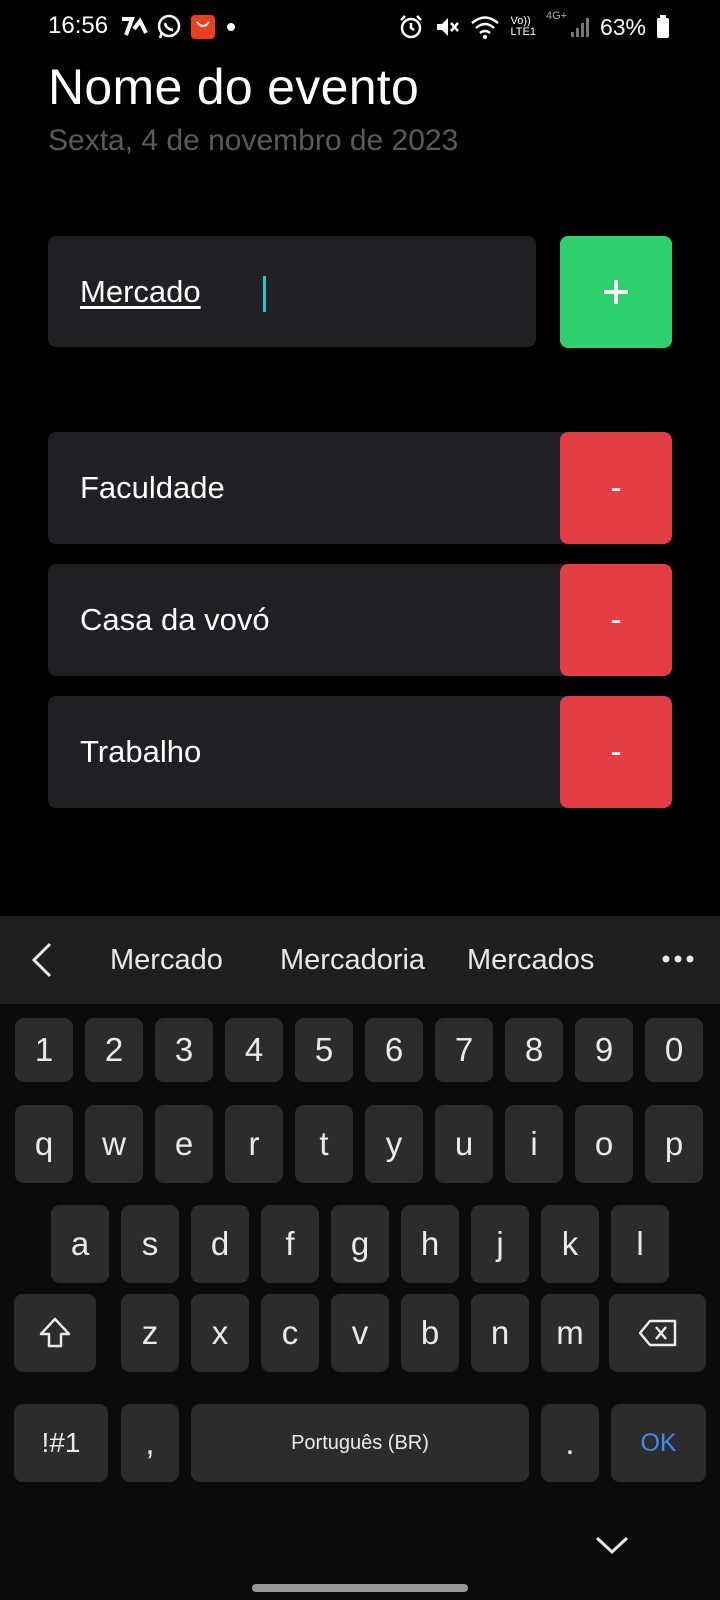 Image resolution: width=720 pixels, height=1600 pixels. I want to click on chevron-left-icon, so click(42, 960).